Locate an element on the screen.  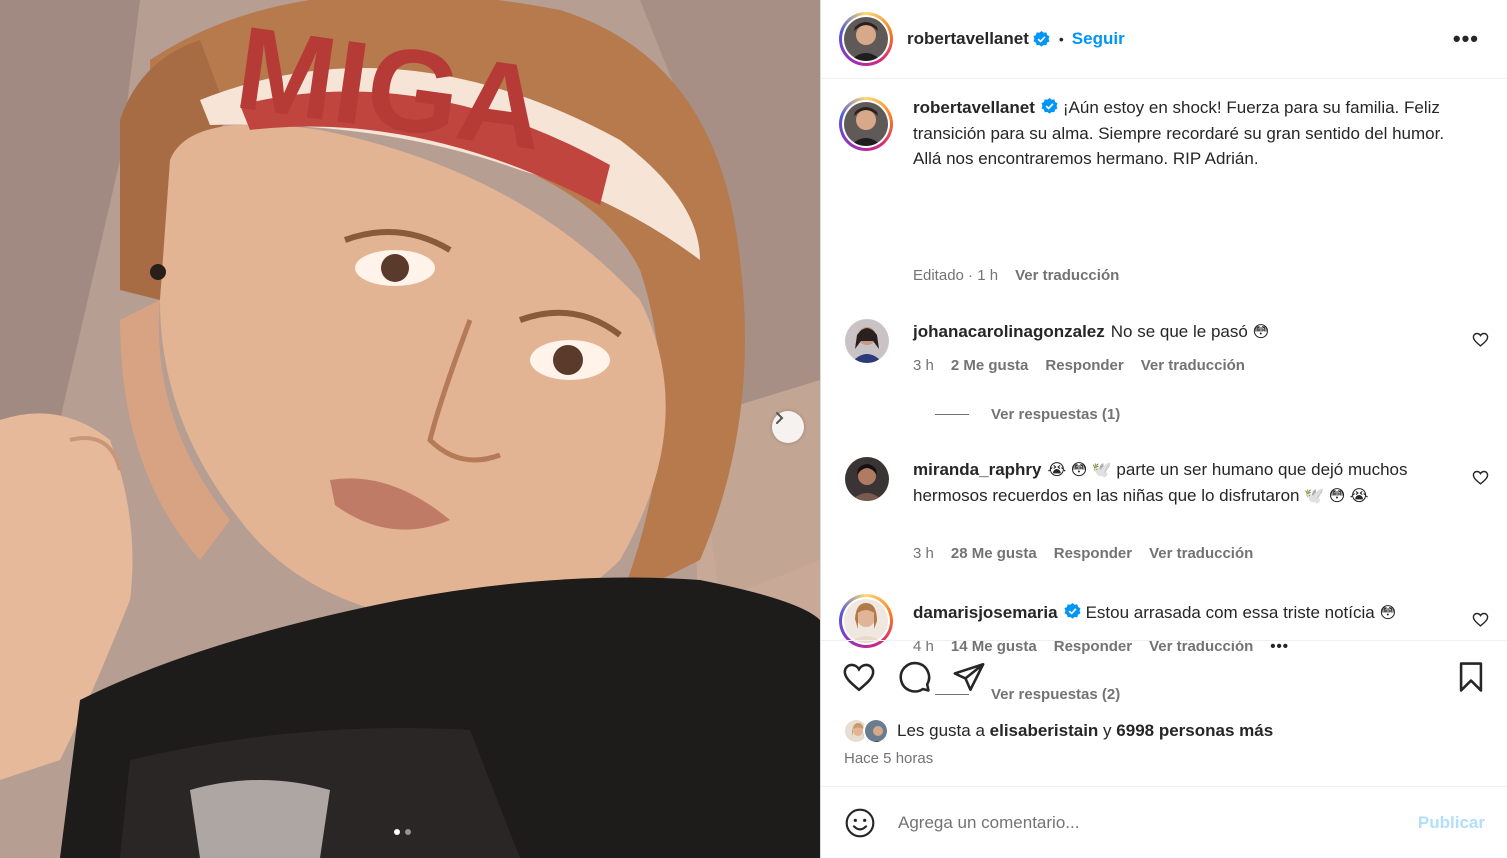
more-options-button: ••• is located at coordinates (1466, 39).